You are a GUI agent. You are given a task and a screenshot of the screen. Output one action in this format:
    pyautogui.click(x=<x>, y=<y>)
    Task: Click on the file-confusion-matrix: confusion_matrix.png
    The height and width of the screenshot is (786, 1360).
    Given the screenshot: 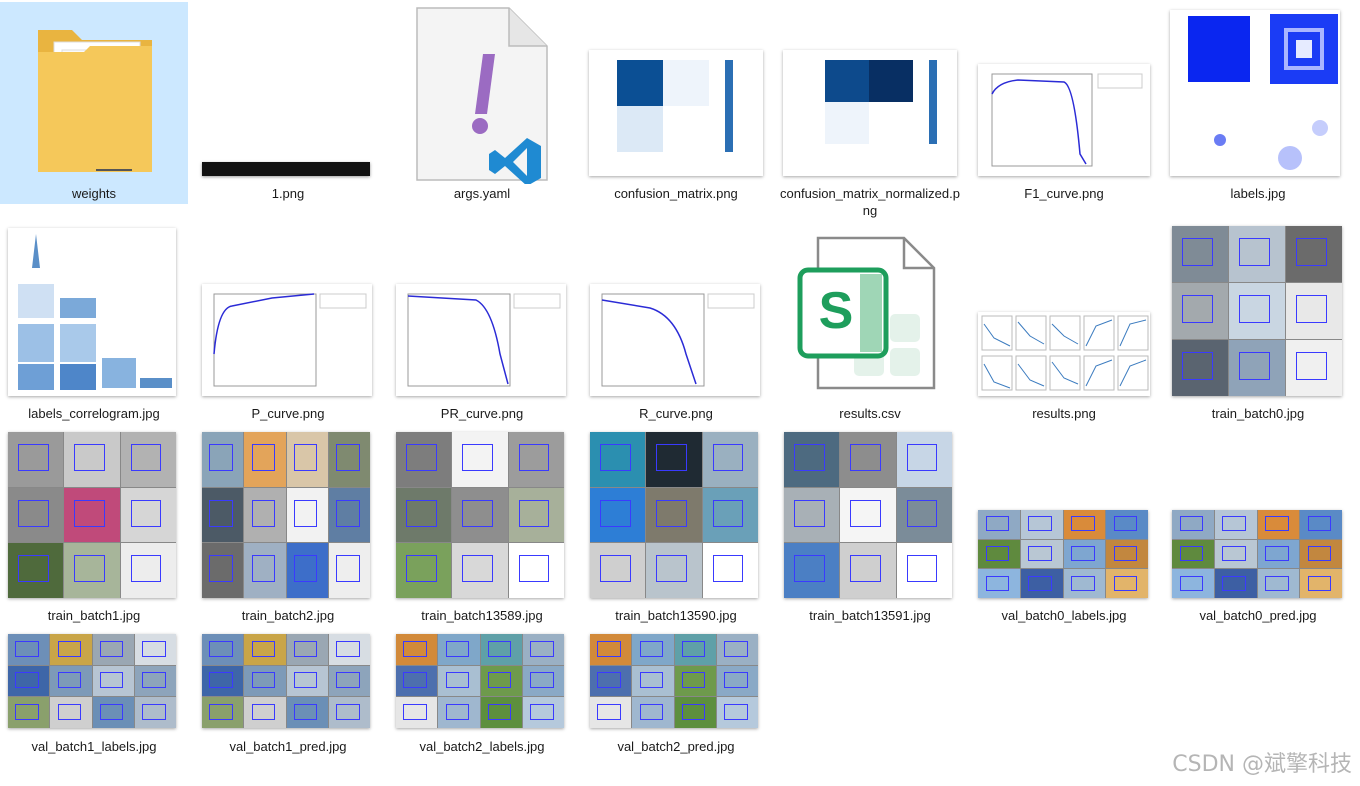 What is the action you would take?
    pyautogui.click(x=676, y=103)
    